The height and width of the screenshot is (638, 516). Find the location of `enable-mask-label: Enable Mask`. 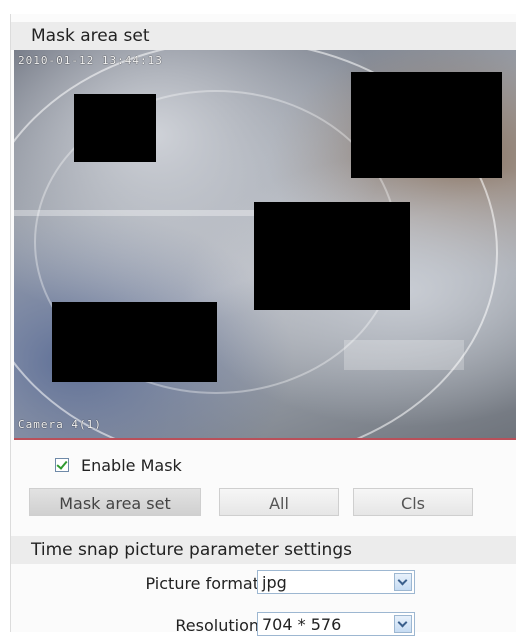

enable-mask-label: Enable Mask is located at coordinates (131, 465).